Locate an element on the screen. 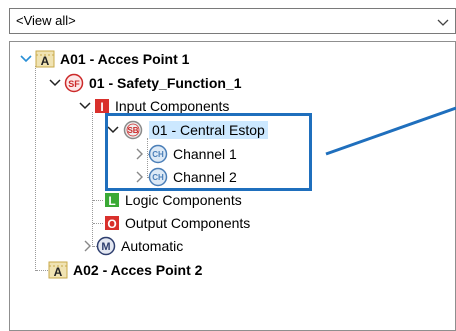  mode-icon: M is located at coordinates (106, 246).